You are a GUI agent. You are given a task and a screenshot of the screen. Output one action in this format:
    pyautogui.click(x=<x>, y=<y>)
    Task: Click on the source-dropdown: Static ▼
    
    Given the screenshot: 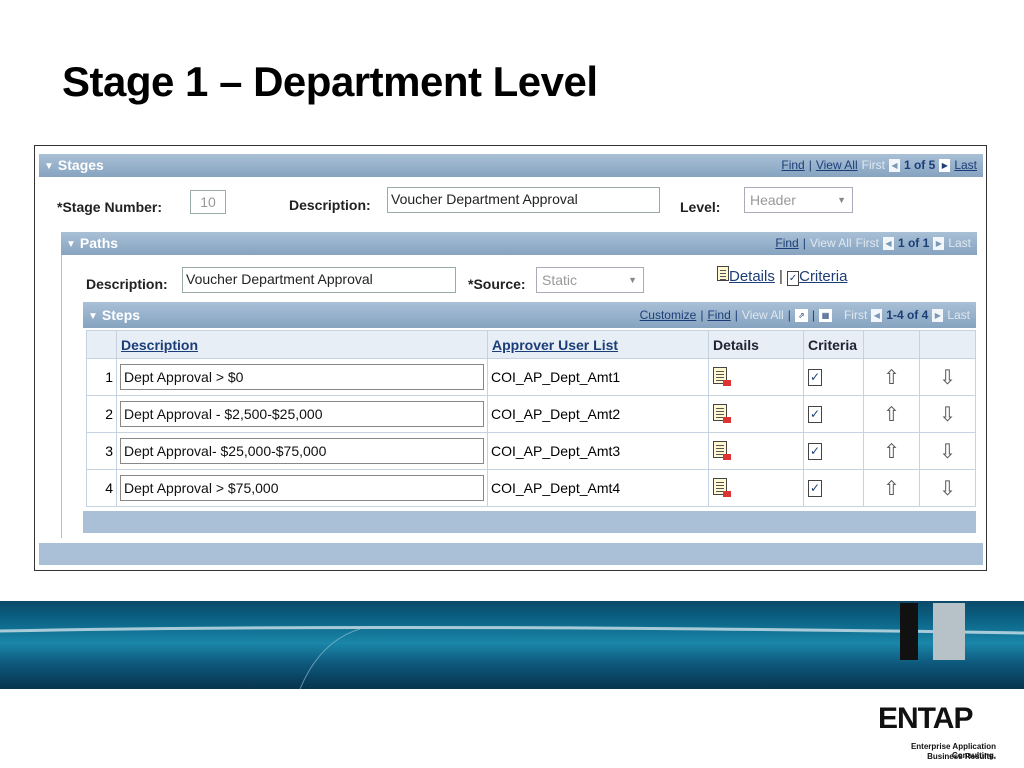 What is the action you would take?
    pyautogui.click(x=590, y=280)
    